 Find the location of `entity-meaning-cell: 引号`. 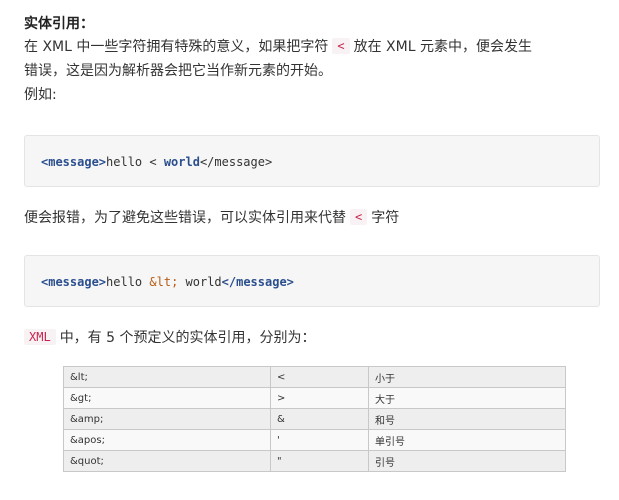

entity-meaning-cell: 引号 is located at coordinates (467, 461).